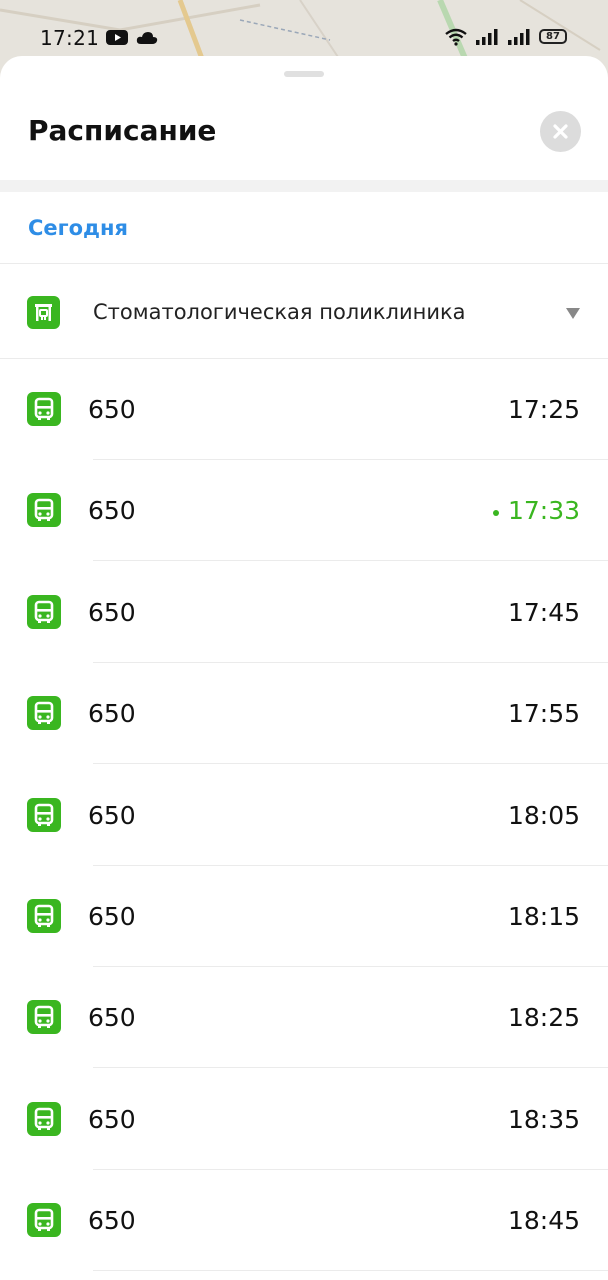 The width and height of the screenshot is (608, 1280). Describe the element at coordinates (543, 714) in the screenshot. I see `departure-time: 17:55` at that location.